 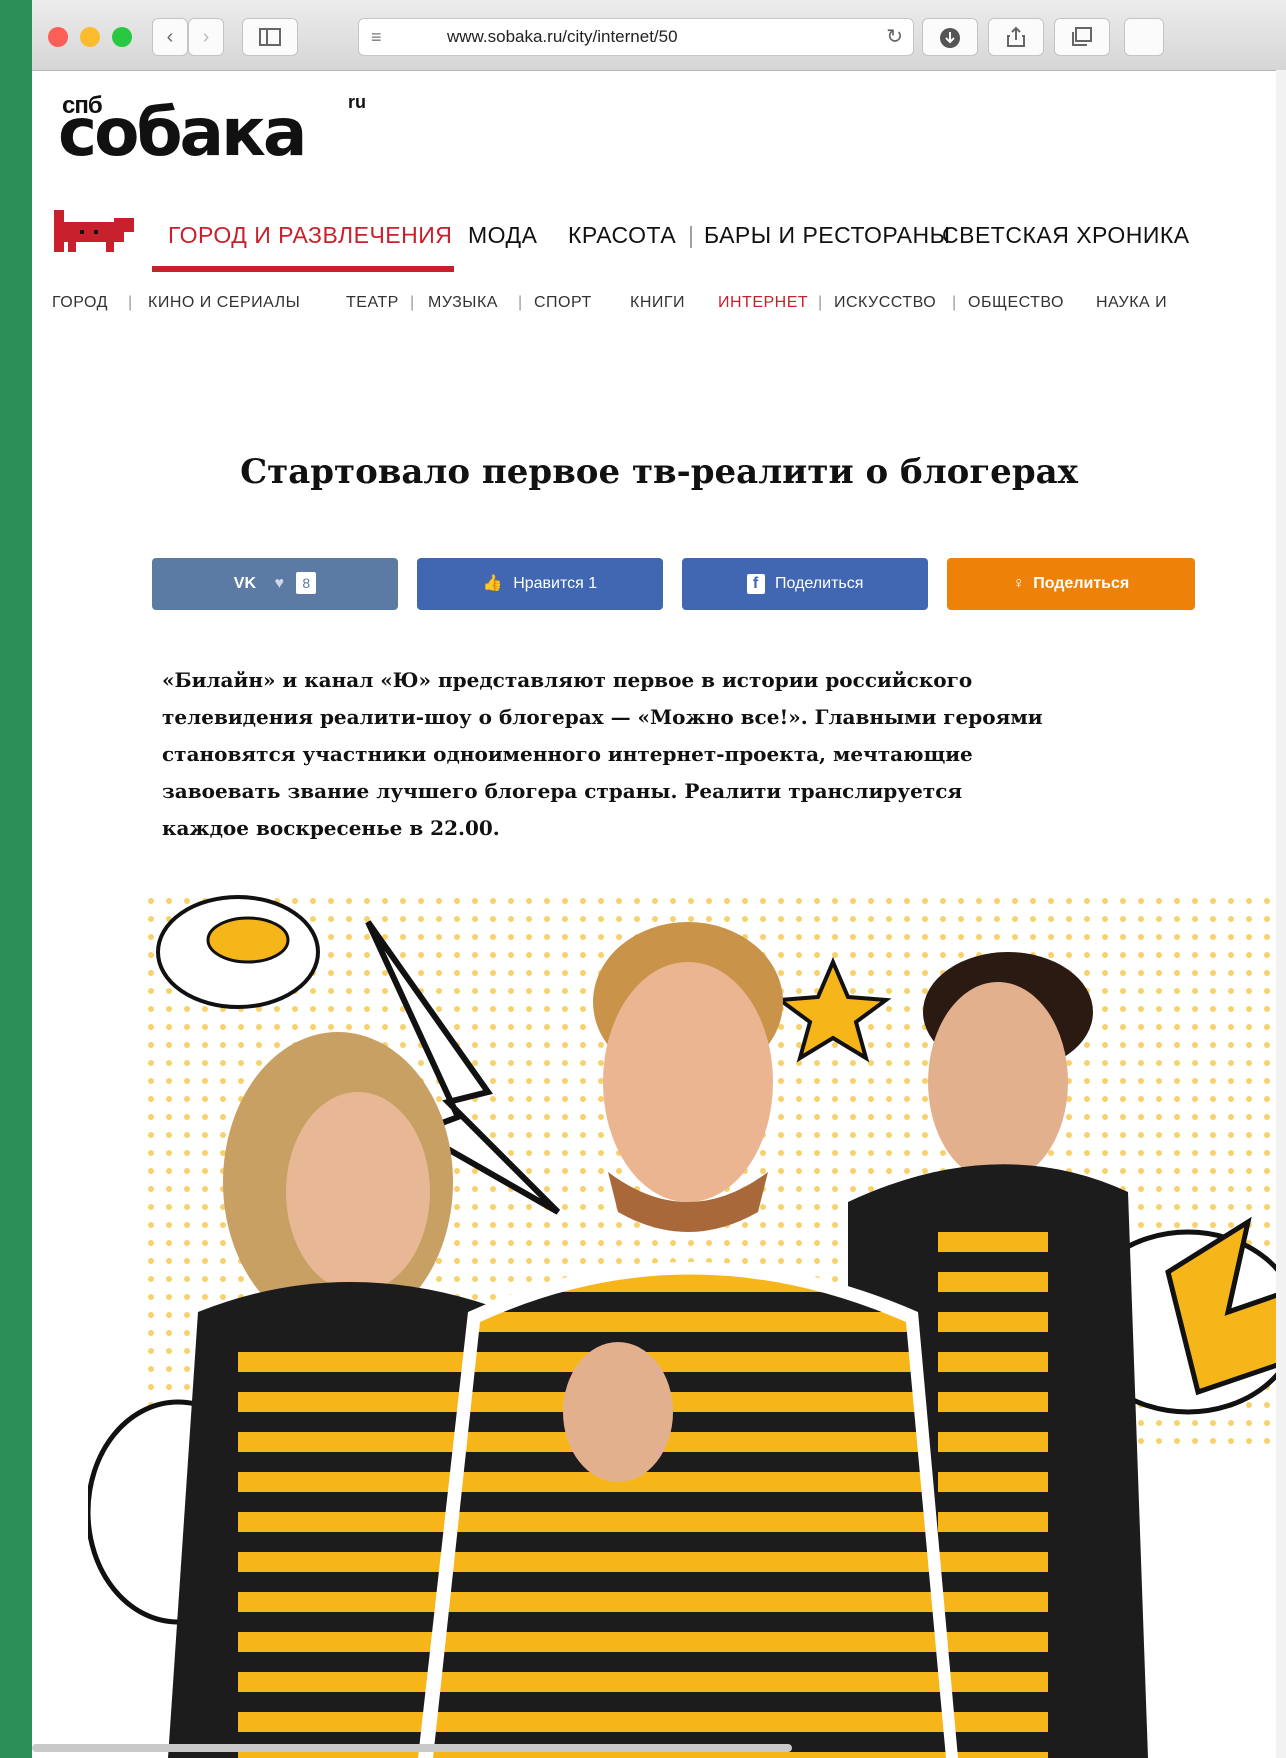 What do you see at coordinates (1131, 303) in the screenshot?
I see `subnav-item-science: НАУКА И` at bounding box center [1131, 303].